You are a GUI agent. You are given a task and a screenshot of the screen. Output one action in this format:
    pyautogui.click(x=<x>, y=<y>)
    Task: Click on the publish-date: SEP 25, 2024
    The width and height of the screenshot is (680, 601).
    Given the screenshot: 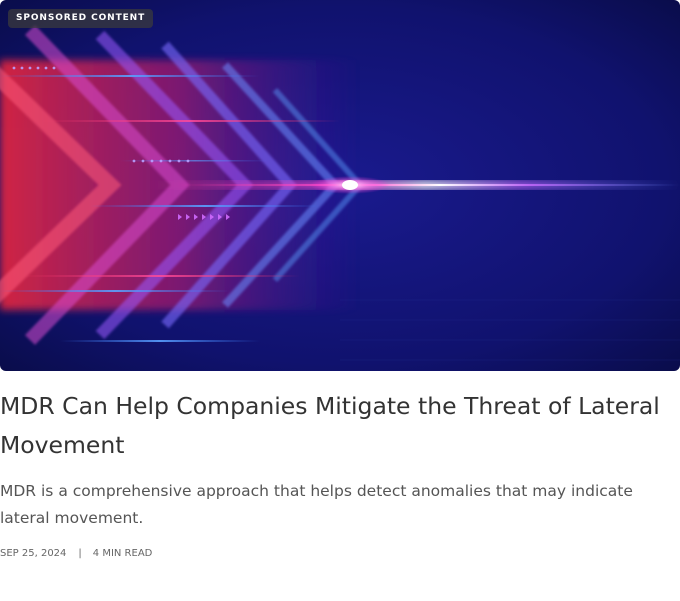 What is the action you would take?
    pyautogui.click(x=33, y=553)
    